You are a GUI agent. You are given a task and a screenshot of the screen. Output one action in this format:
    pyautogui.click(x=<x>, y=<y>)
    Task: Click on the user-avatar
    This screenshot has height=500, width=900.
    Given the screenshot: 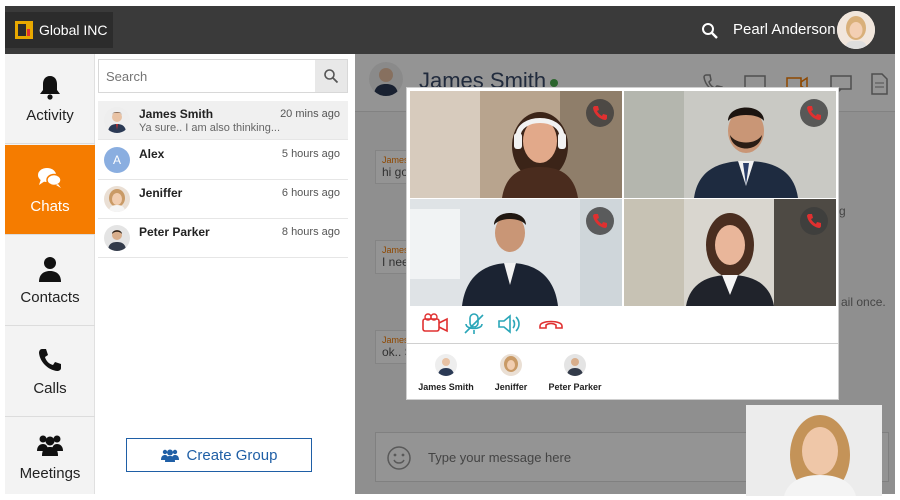 What is the action you would take?
    pyautogui.click(x=856, y=30)
    